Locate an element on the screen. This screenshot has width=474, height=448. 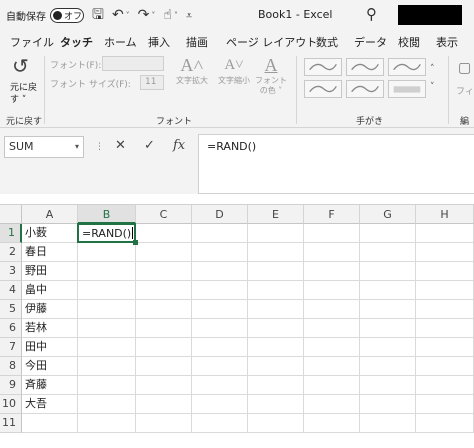
increase-font-button: A˄ 文字拡大 is located at coordinates (192, 70).